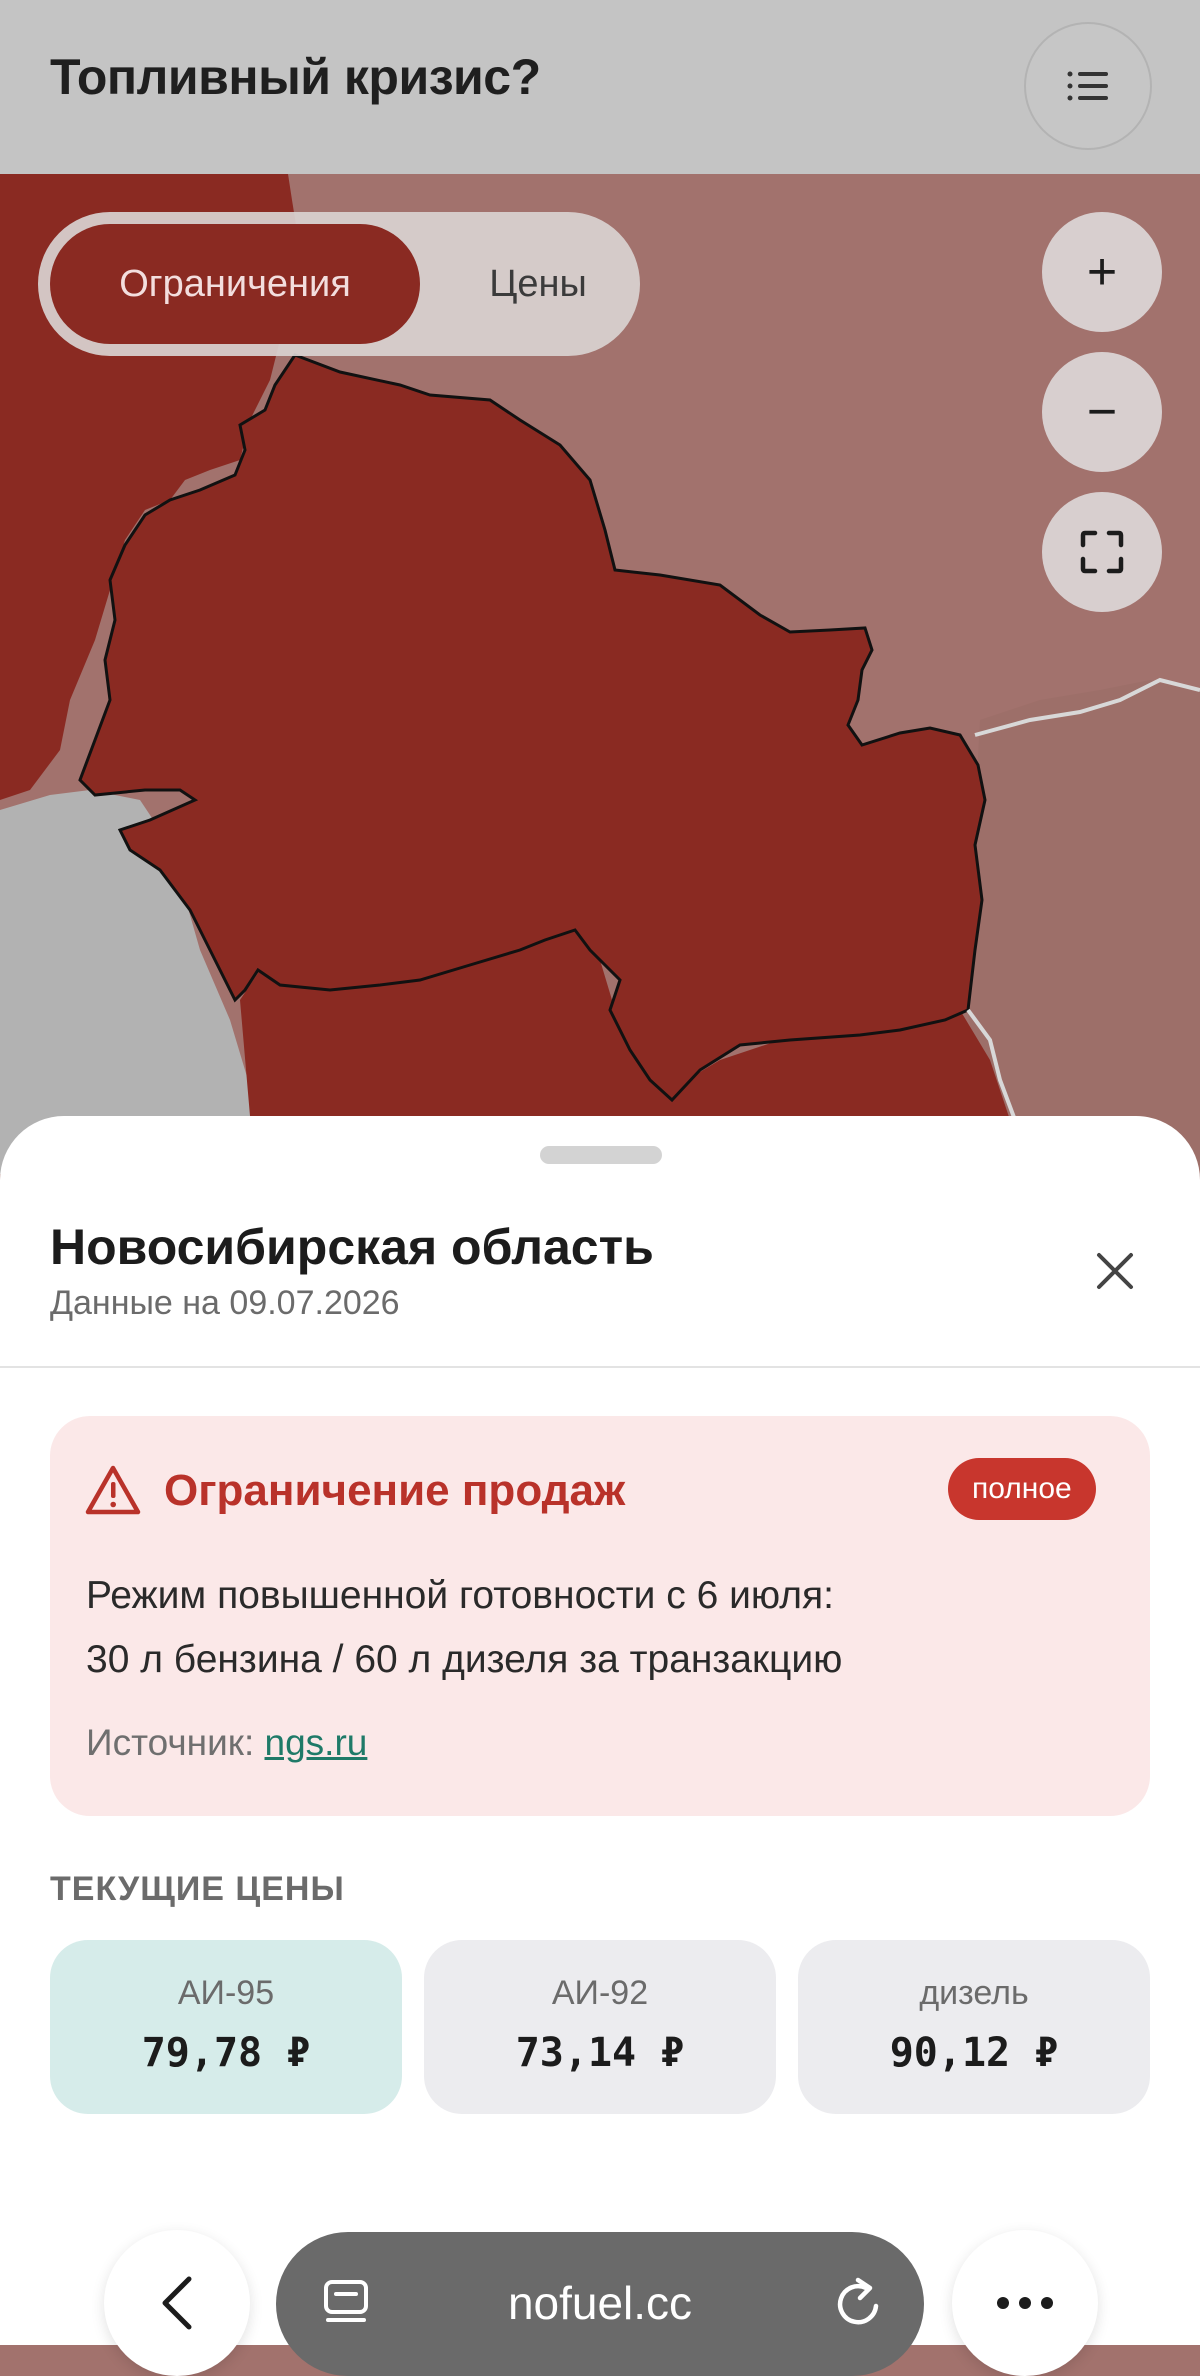 The height and width of the screenshot is (2376, 1200). I want to click on reload-icon, so click(860, 2304).